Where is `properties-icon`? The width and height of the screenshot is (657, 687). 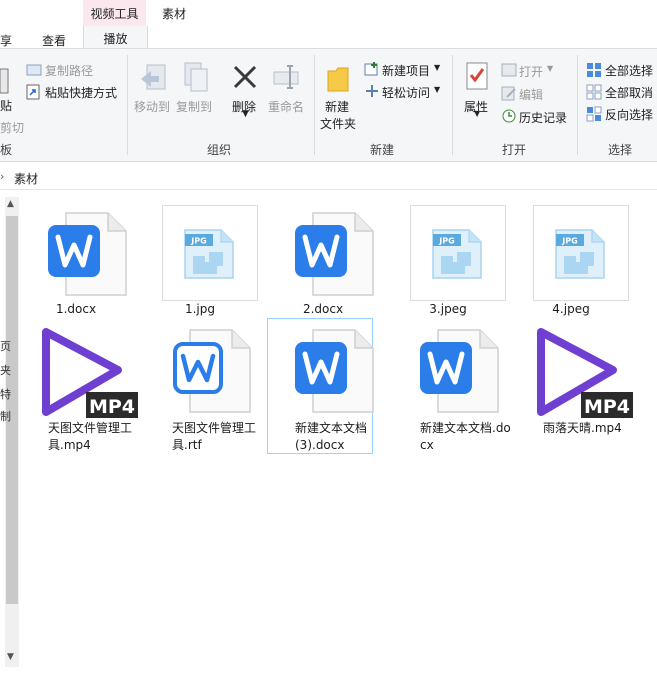 properties-icon is located at coordinates (477, 76).